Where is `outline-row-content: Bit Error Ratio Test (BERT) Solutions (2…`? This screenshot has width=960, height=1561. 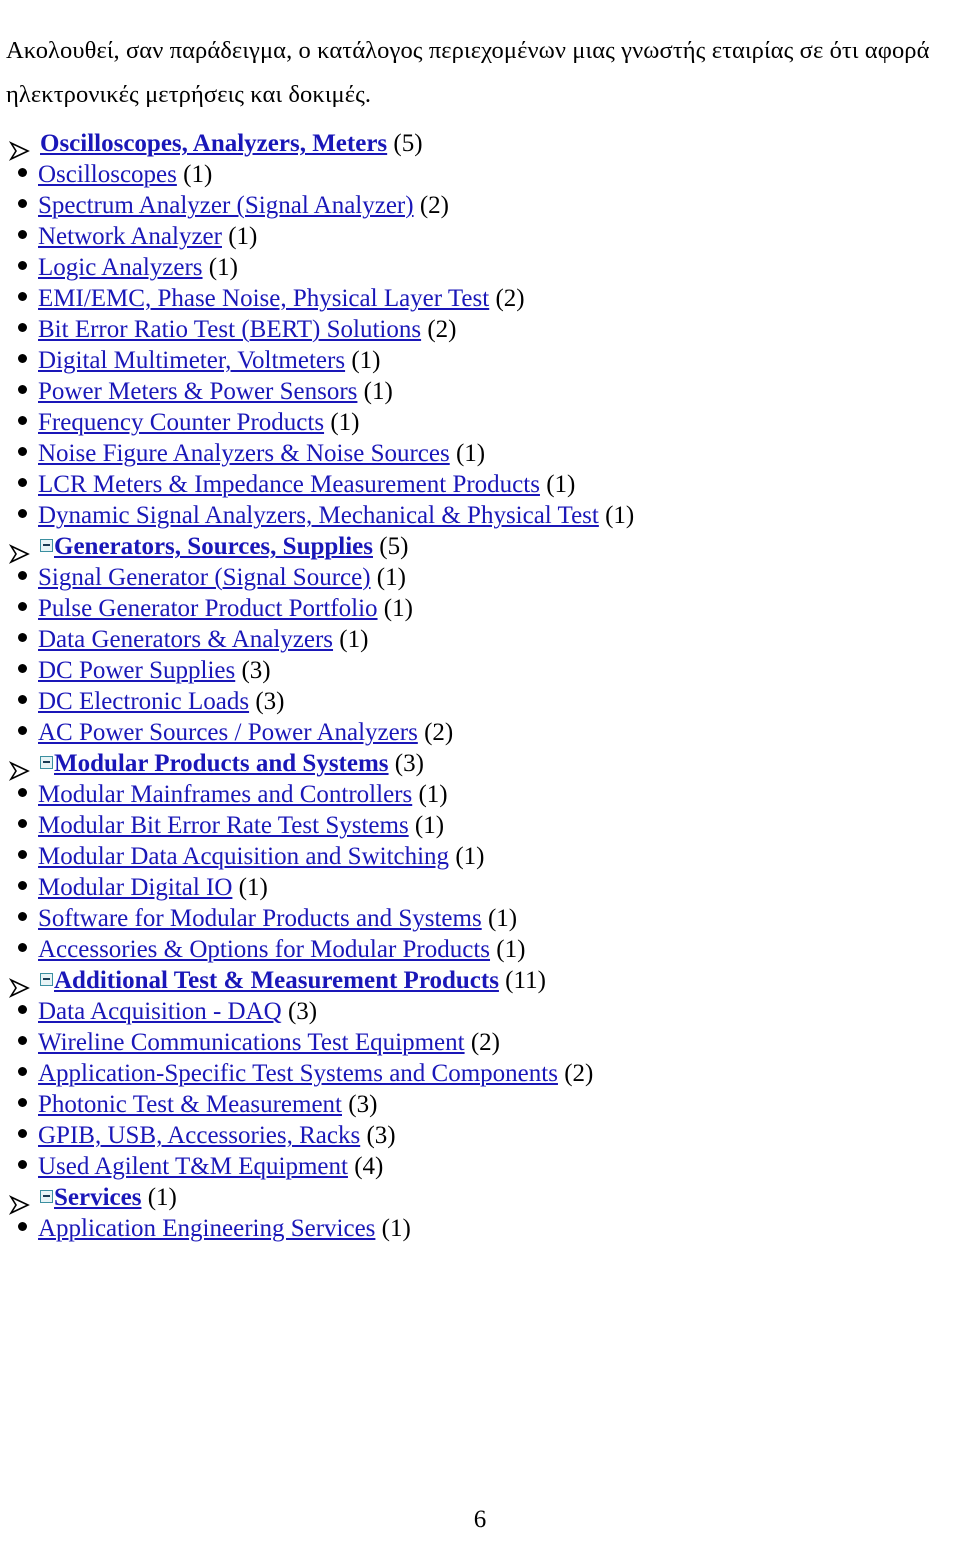
outline-row-content: Bit Error Ratio Test (BERT) Solutions (2… is located at coordinates (247, 329).